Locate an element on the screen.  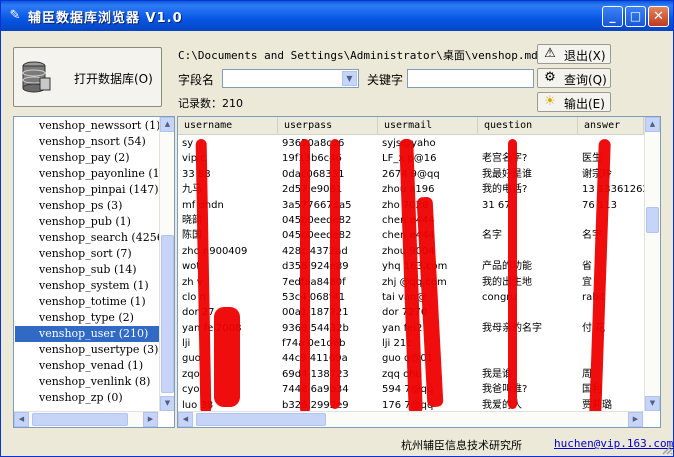
exit-label: 退出(X) is located at coordinates (585, 56).